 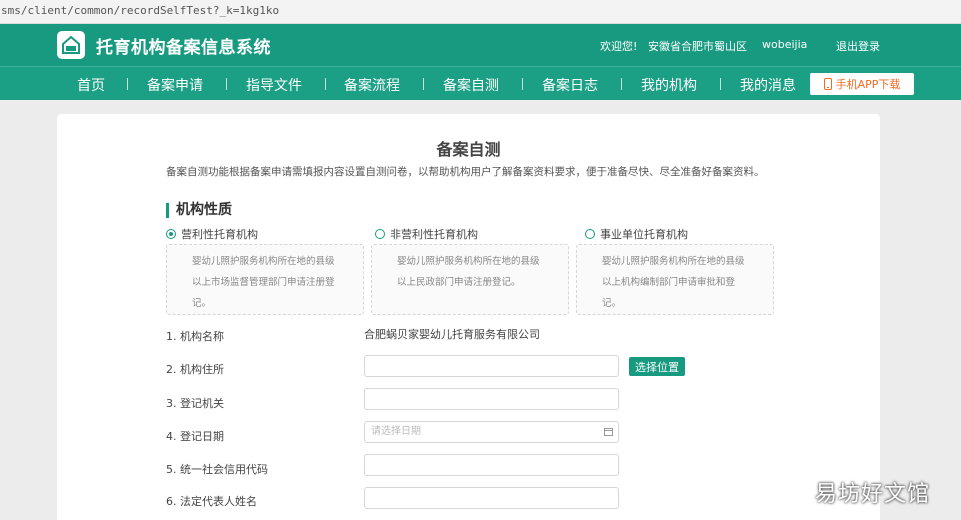 What do you see at coordinates (570, 85) in the screenshot?
I see `nav-item-log: 备案日志` at bounding box center [570, 85].